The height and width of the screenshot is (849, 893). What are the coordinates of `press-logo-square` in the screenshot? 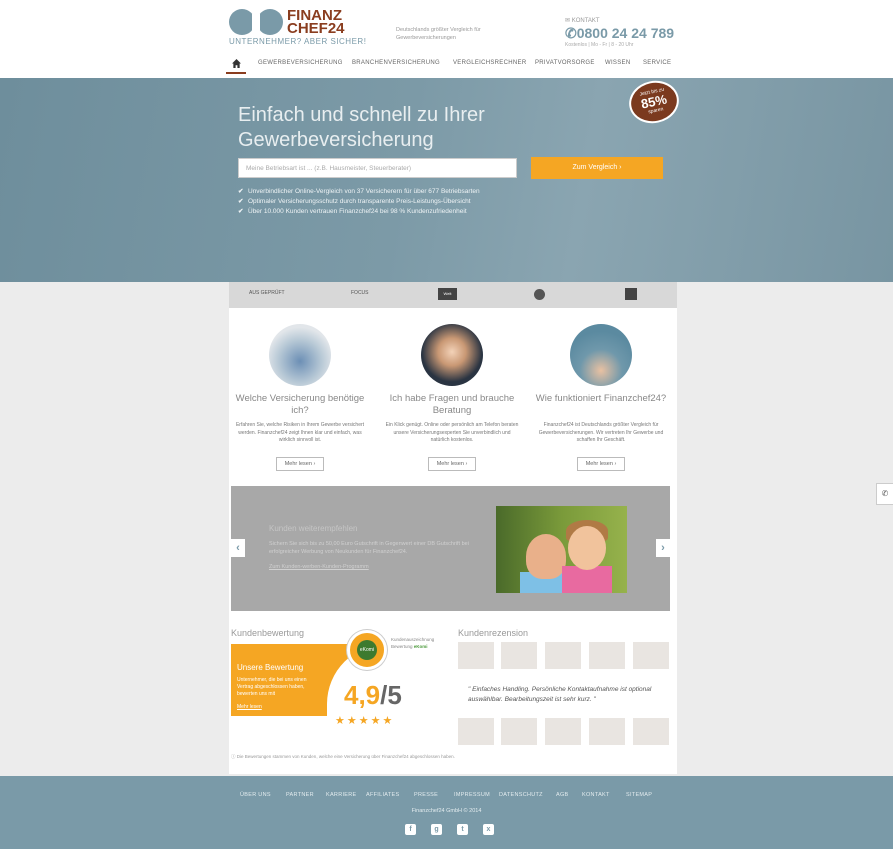 It's located at (631, 294).